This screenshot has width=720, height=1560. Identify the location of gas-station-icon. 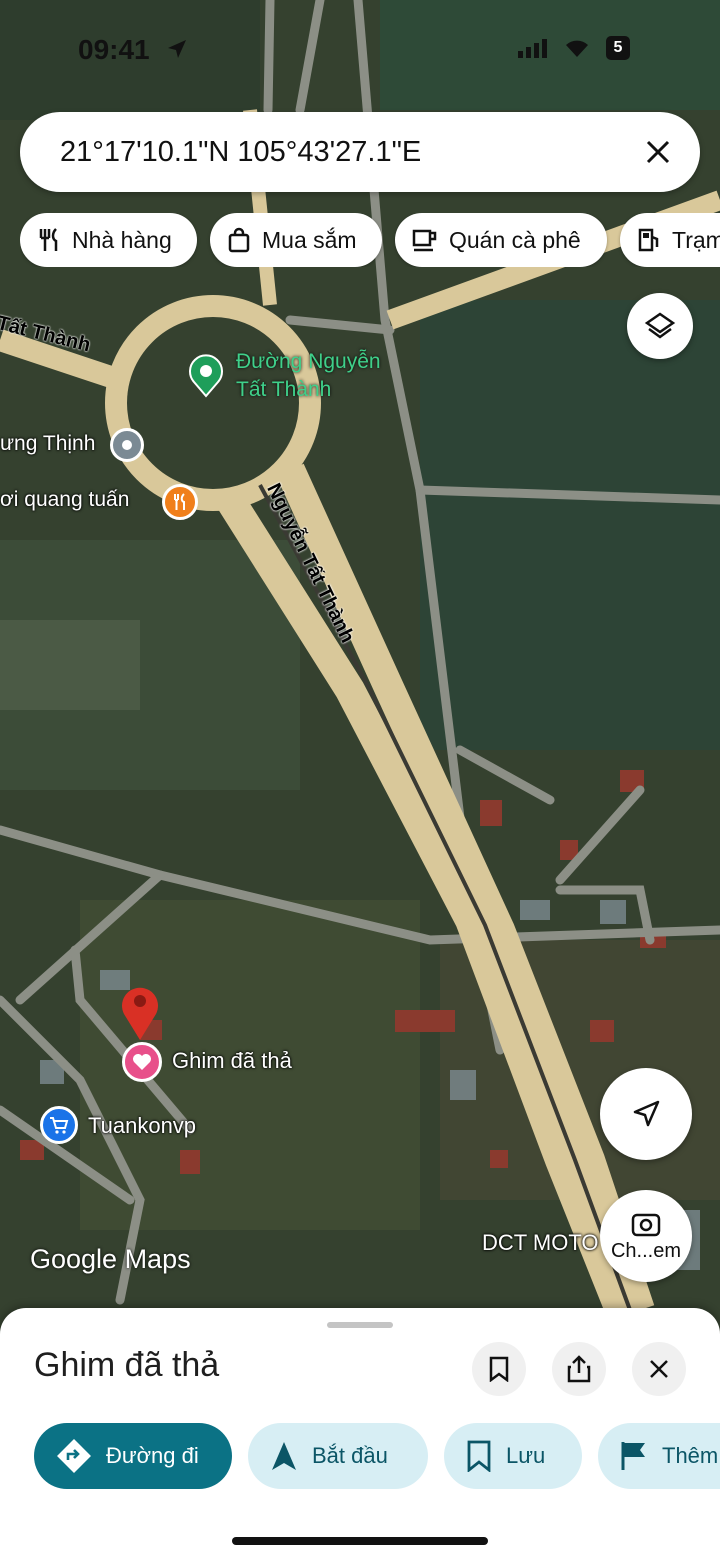
(648, 240).